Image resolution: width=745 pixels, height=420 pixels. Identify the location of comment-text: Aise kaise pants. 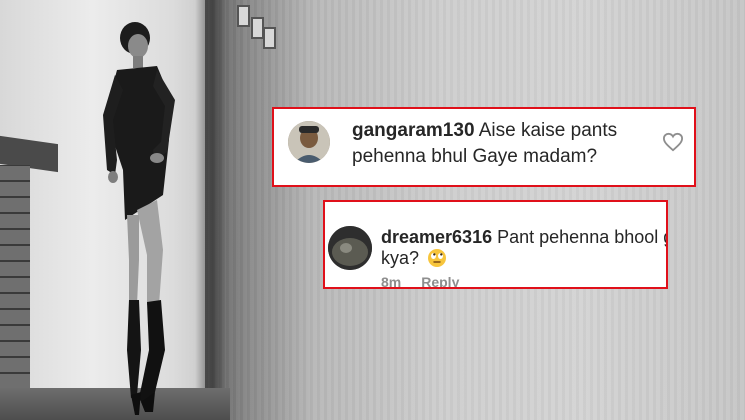
(548, 130).